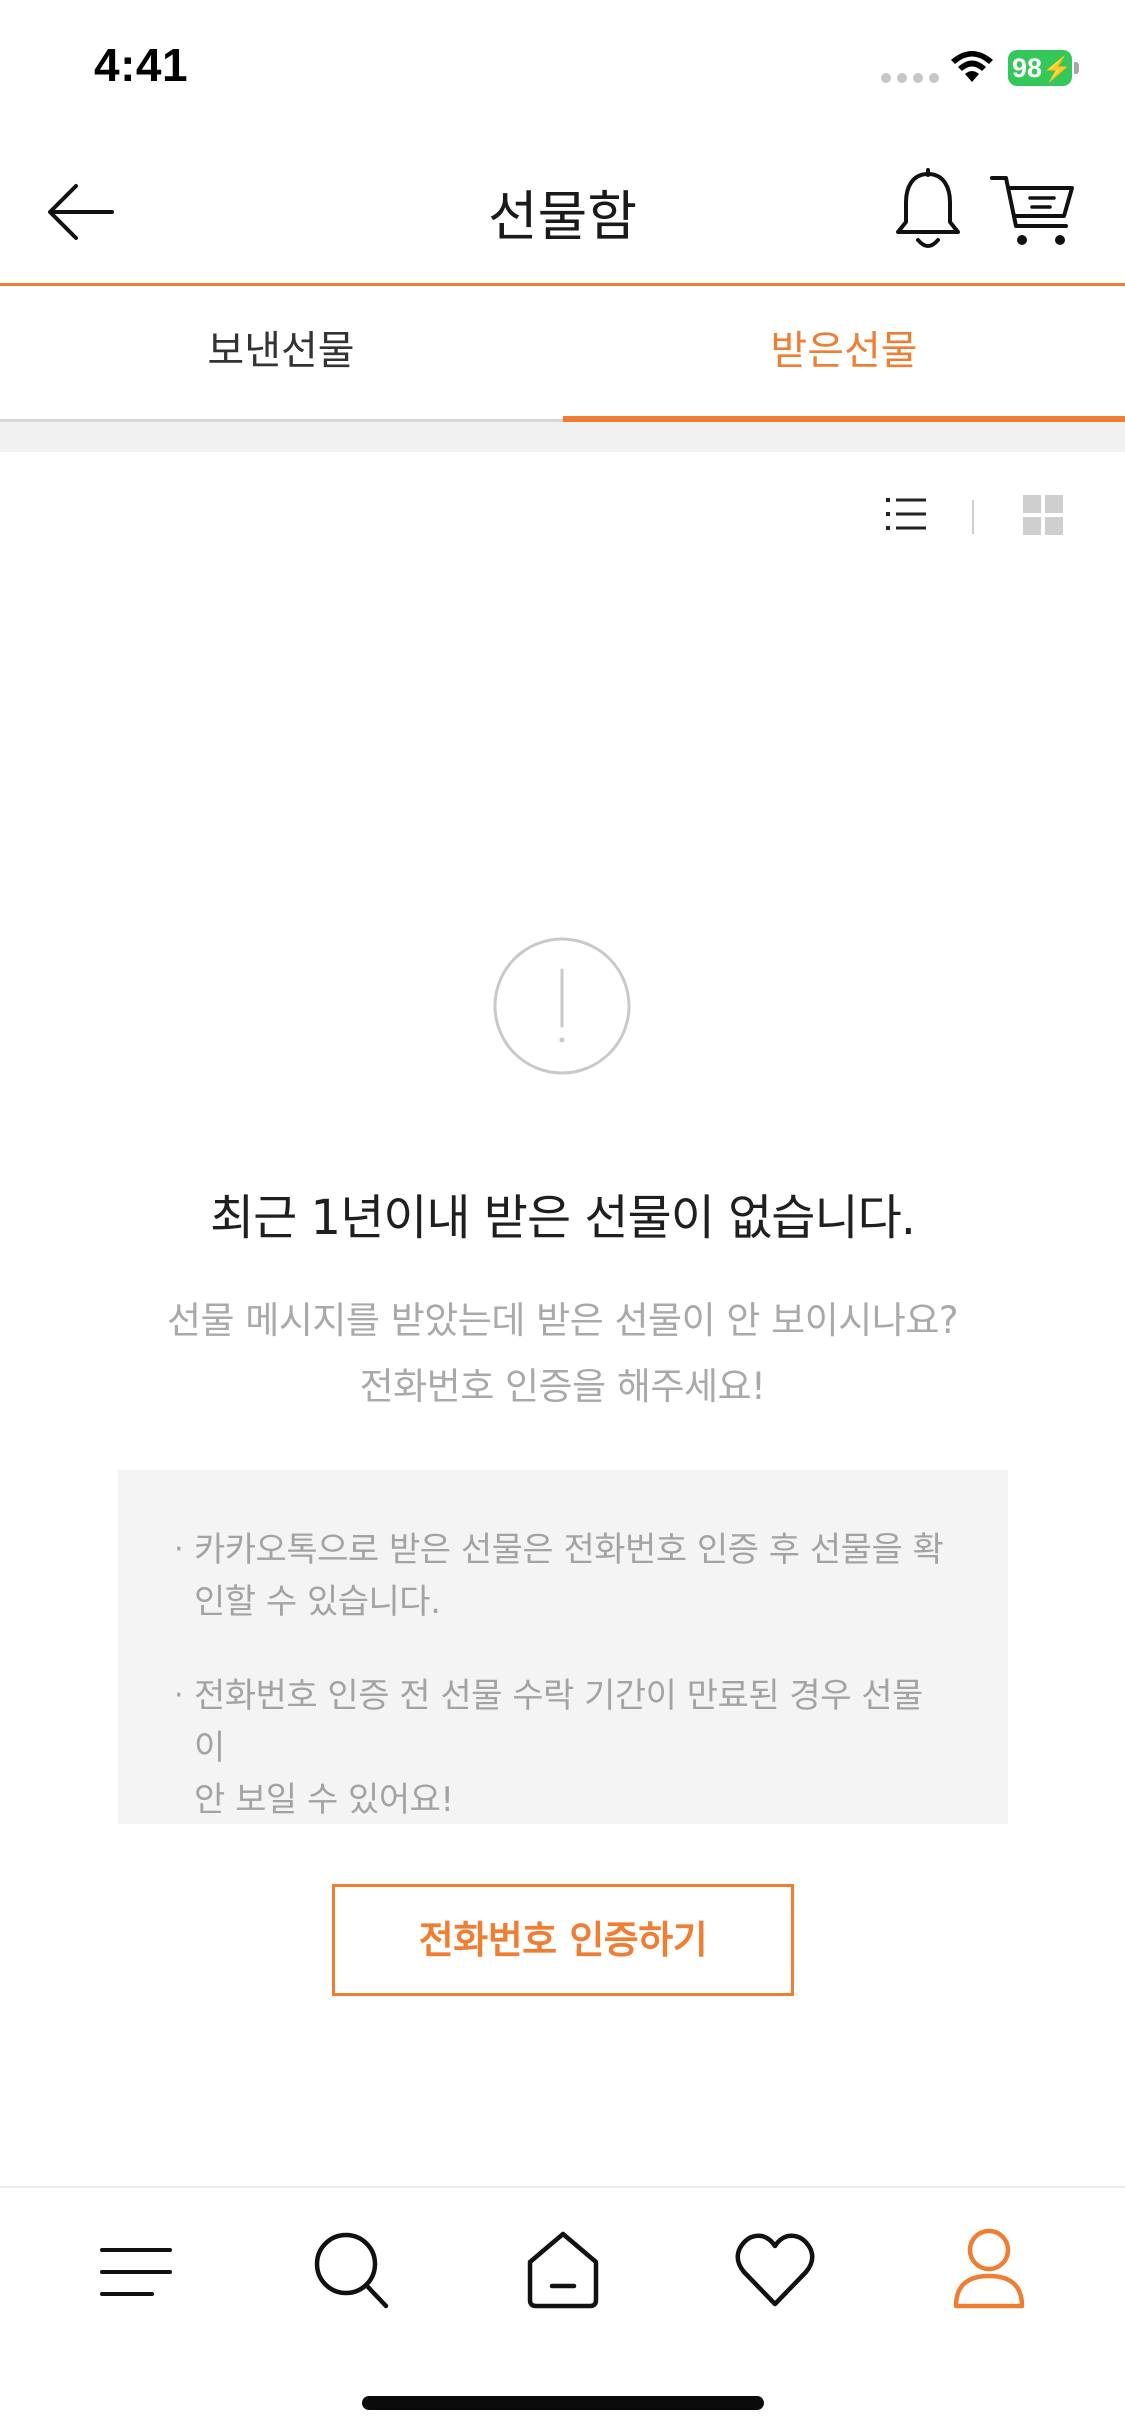  What do you see at coordinates (558, 1722) in the screenshot?
I see `notice-text-line: 전화번호 인증 전 선물 수락 기간이 만료된 경우 선물이` at bounding box center [558, 1722].